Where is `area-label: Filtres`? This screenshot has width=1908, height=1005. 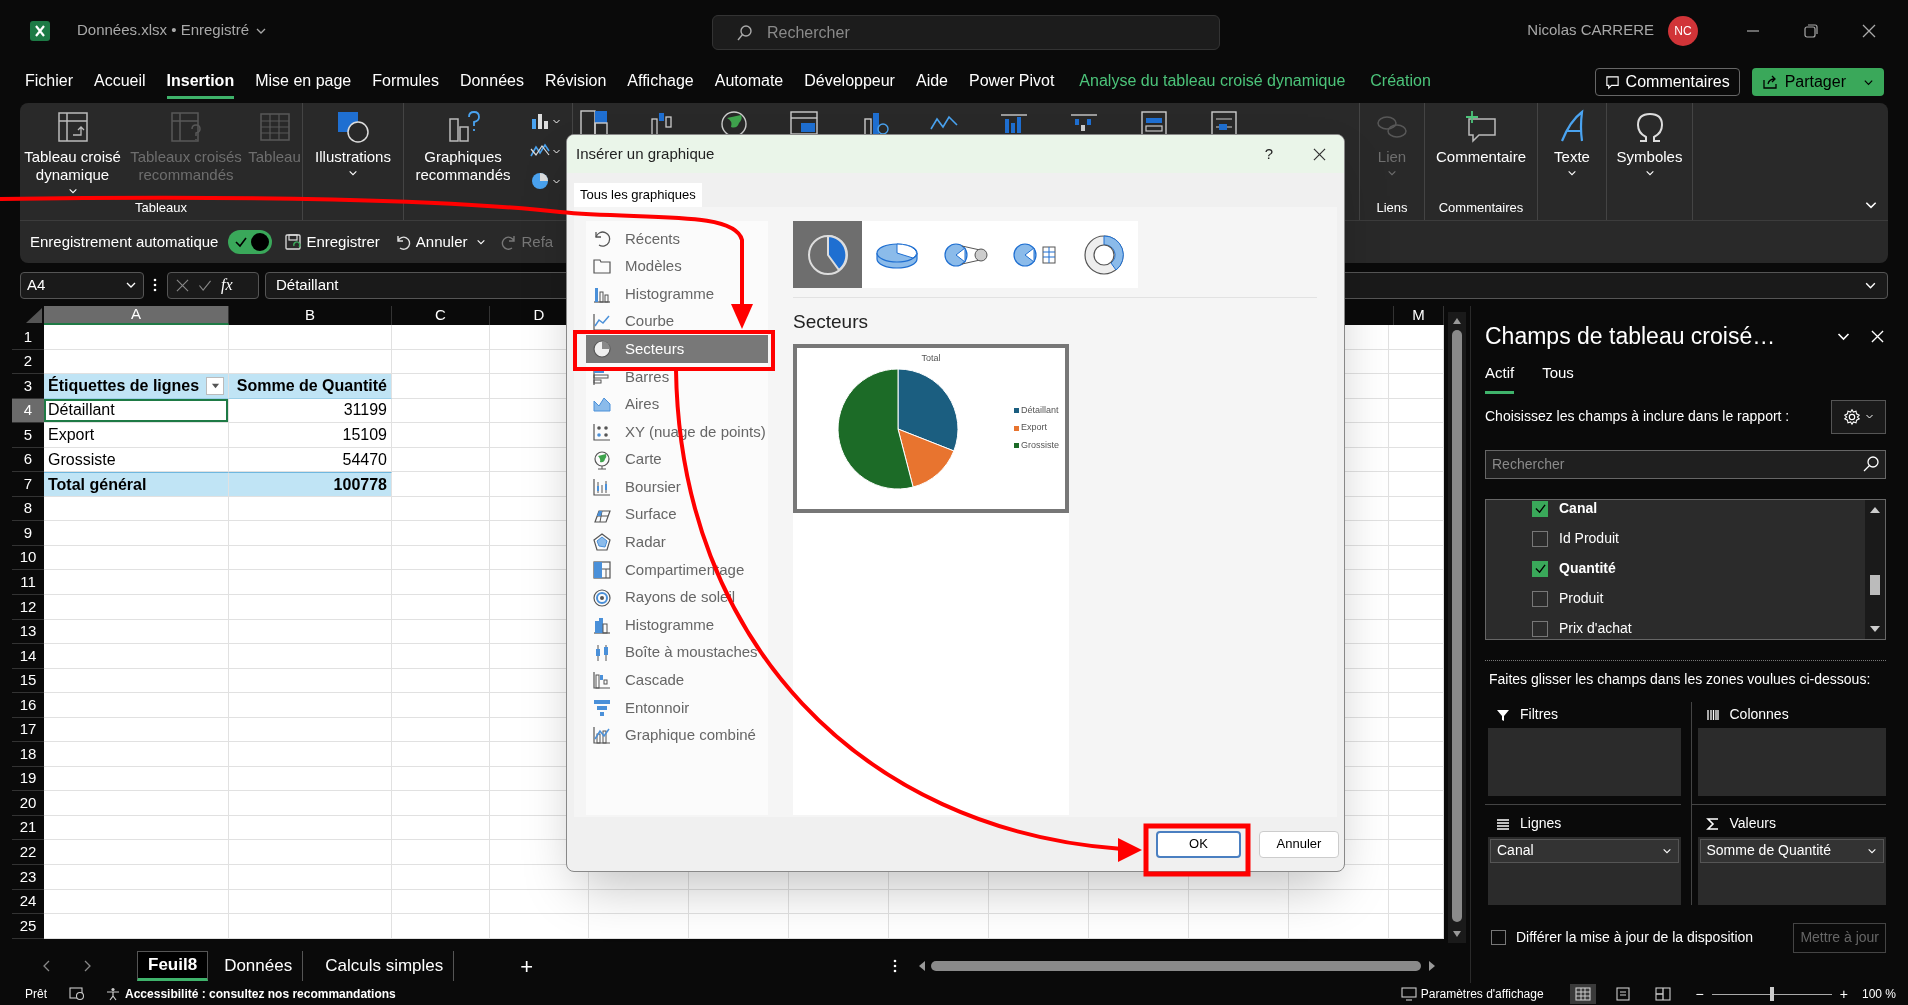 area-label: Filtres is located at coordinates (1539, 714).